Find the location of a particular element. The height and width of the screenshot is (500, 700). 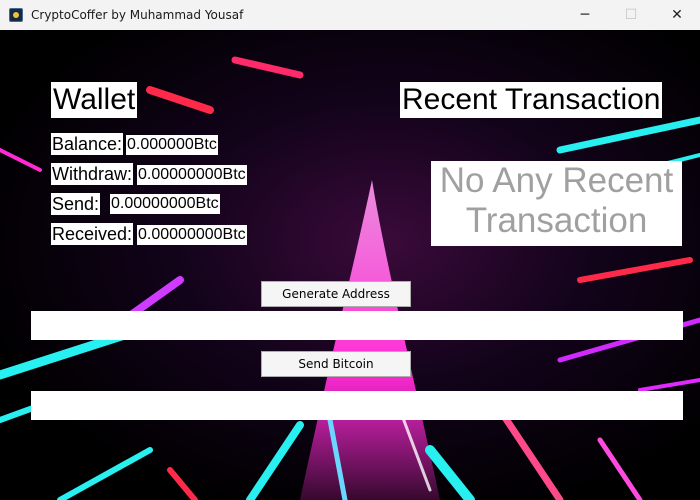

close-icon: ✕ is located at coordinates (677, 15).